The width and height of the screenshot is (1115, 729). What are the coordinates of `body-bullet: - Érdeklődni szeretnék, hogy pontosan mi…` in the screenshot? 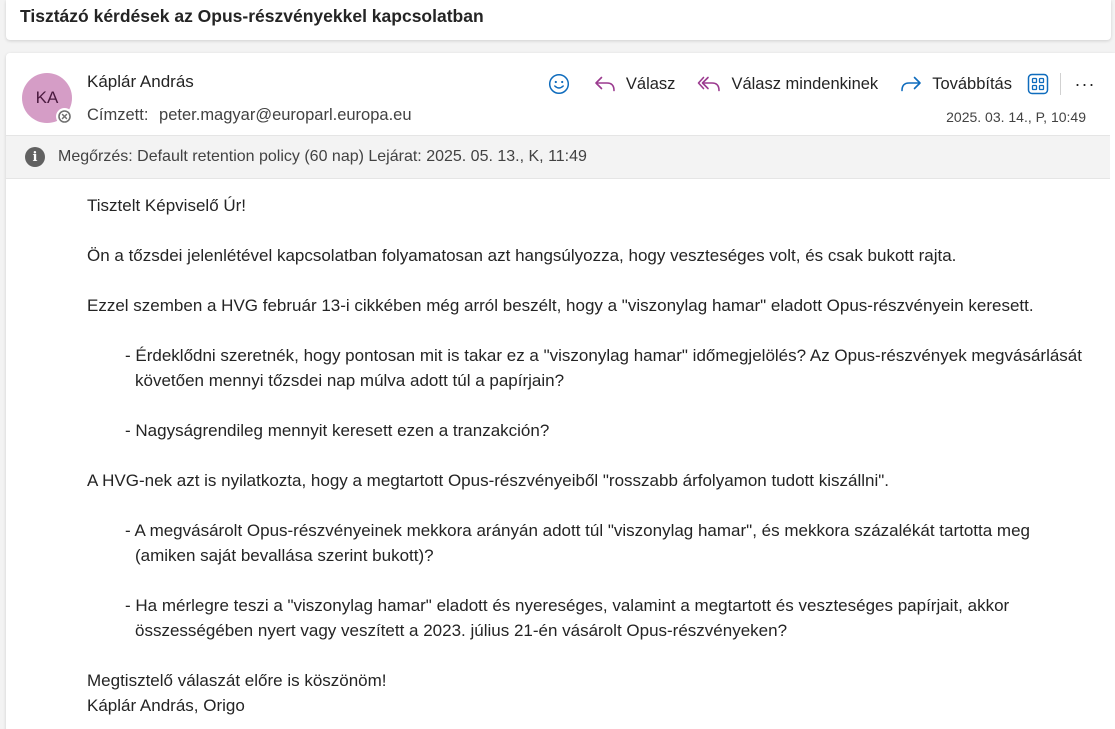 It's located at (603, 368).